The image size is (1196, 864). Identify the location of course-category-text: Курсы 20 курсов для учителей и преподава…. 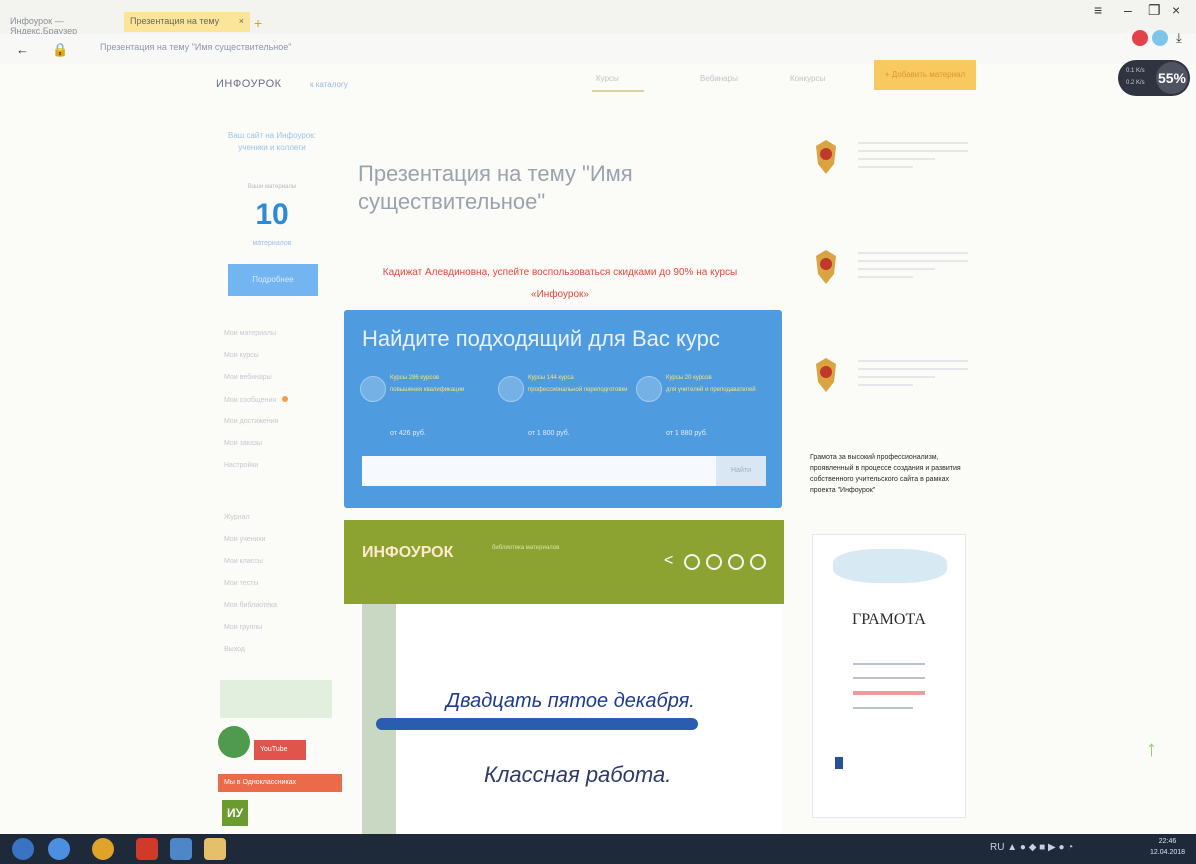
(716, 384).